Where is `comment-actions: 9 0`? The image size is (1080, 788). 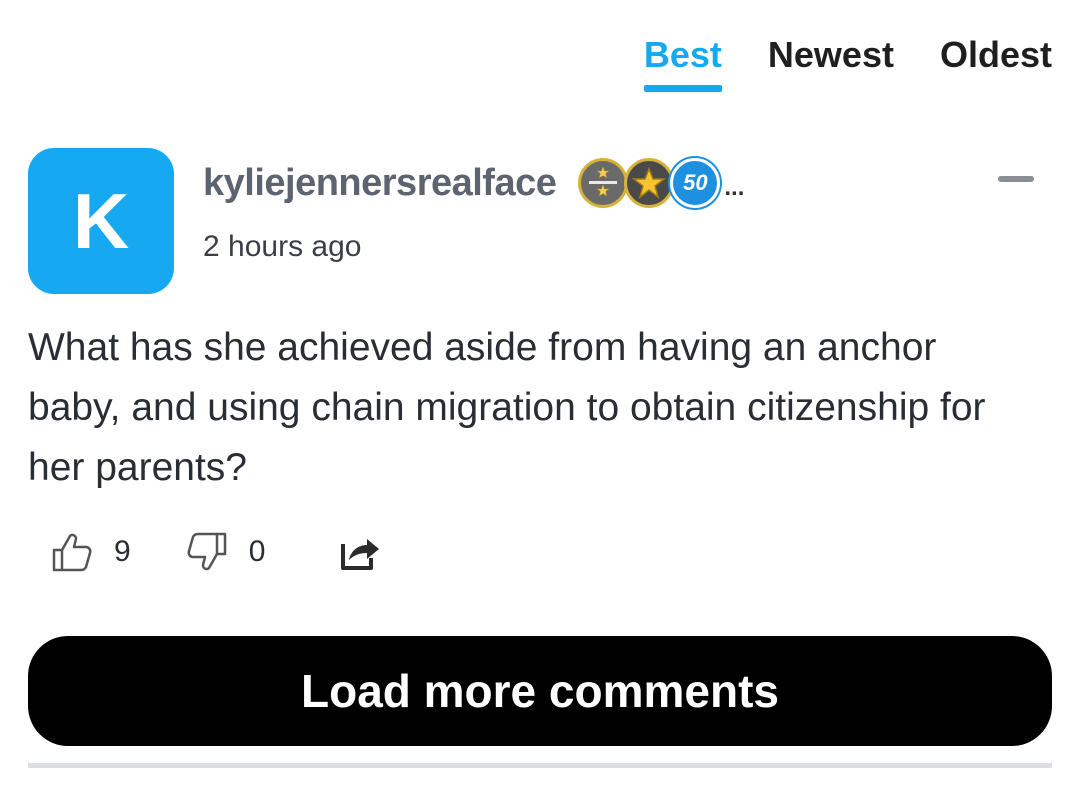 comment-actions: 9 0 is located at coordinates (215, 552).